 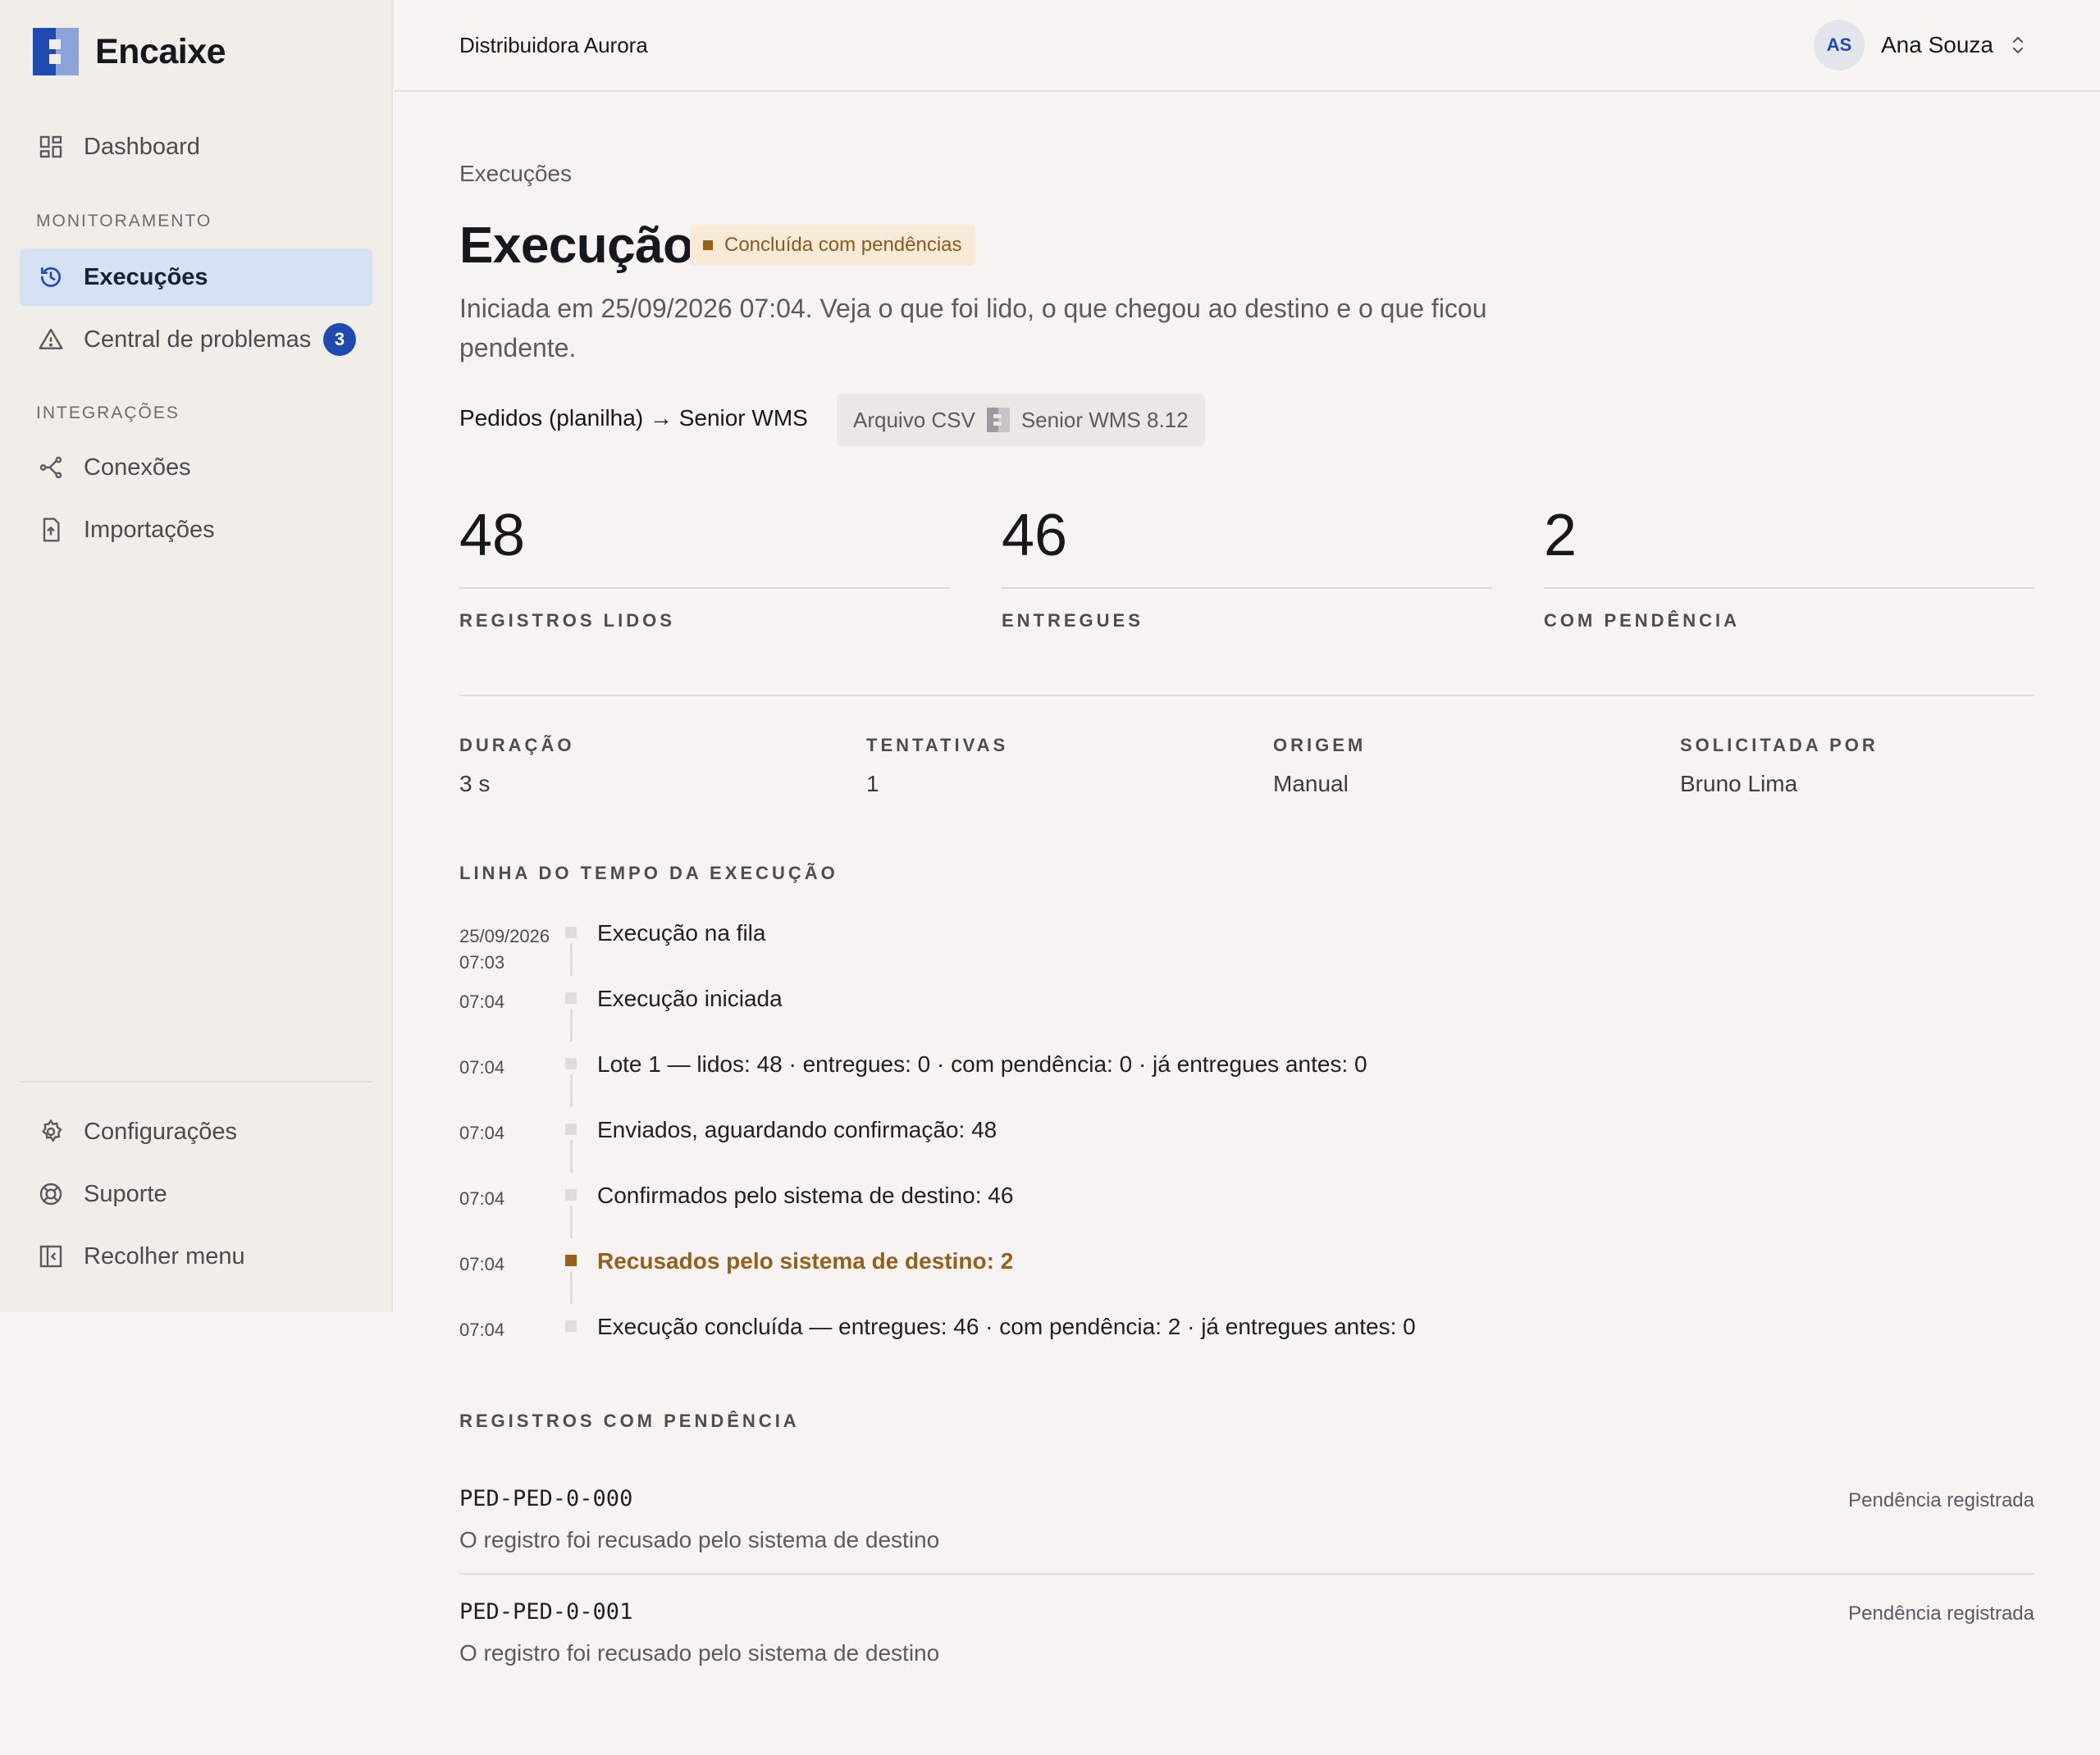 I want to click on user-name: Ana Souza, so click(x=1937, y=44).